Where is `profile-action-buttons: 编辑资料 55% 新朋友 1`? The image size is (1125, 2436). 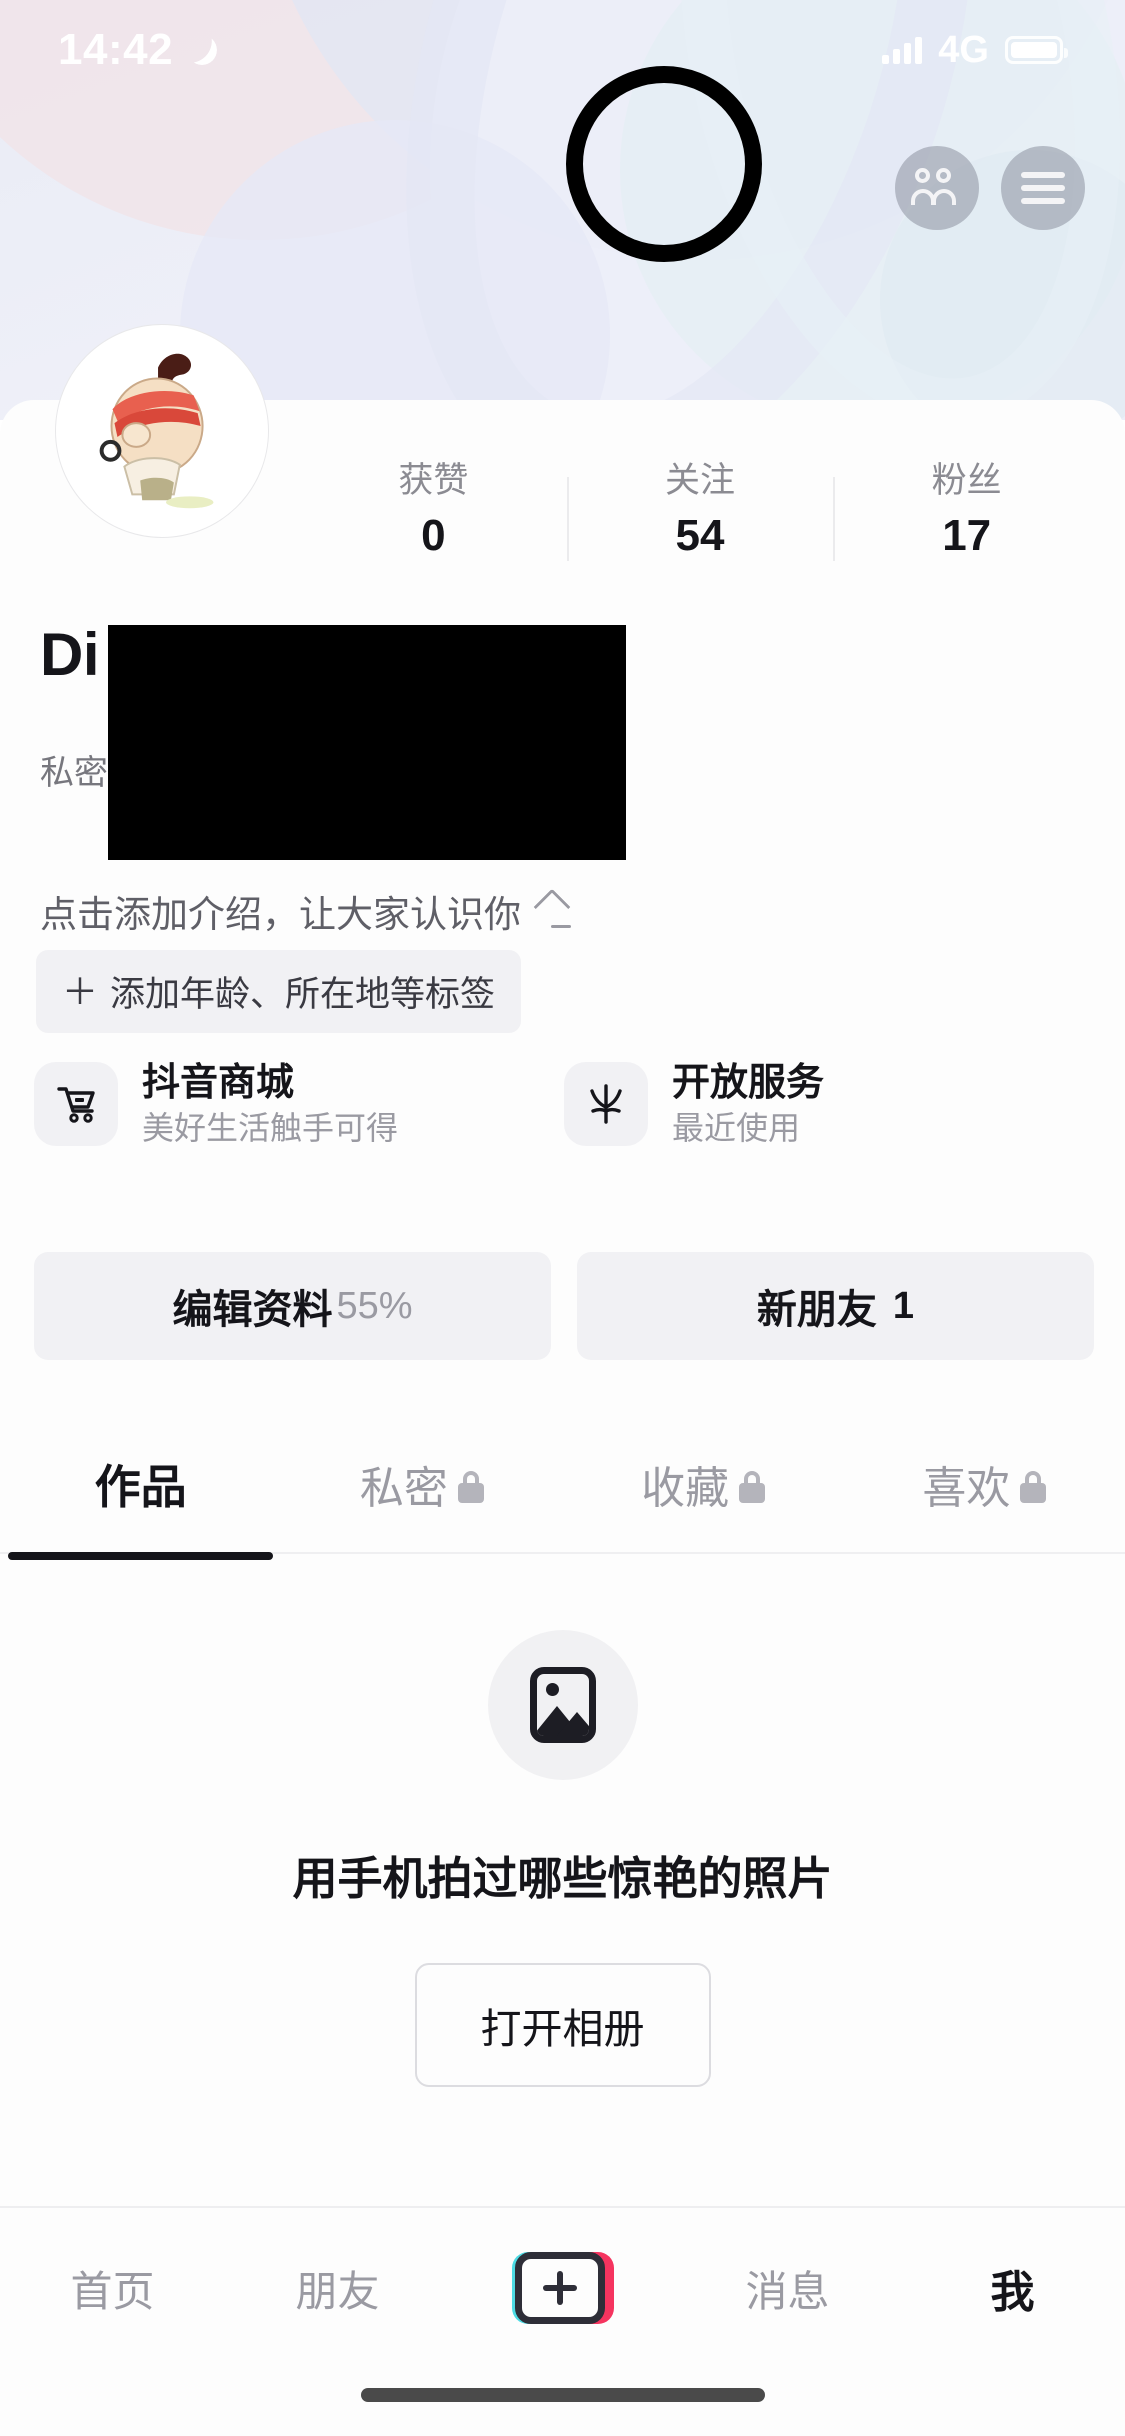
profile-action-buttons: 编辑资料 55% 新朋友 1 is located at coordinates (564, 1306).